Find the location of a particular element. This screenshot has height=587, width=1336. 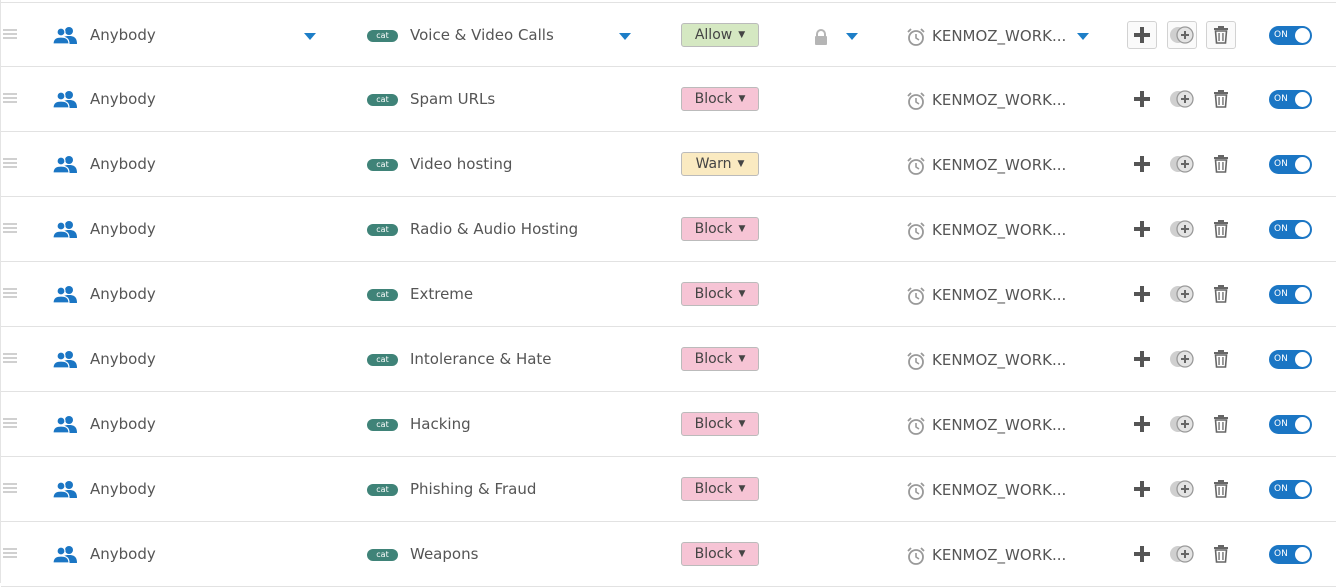

category-badge: cat is located at coordinates (382, 425).